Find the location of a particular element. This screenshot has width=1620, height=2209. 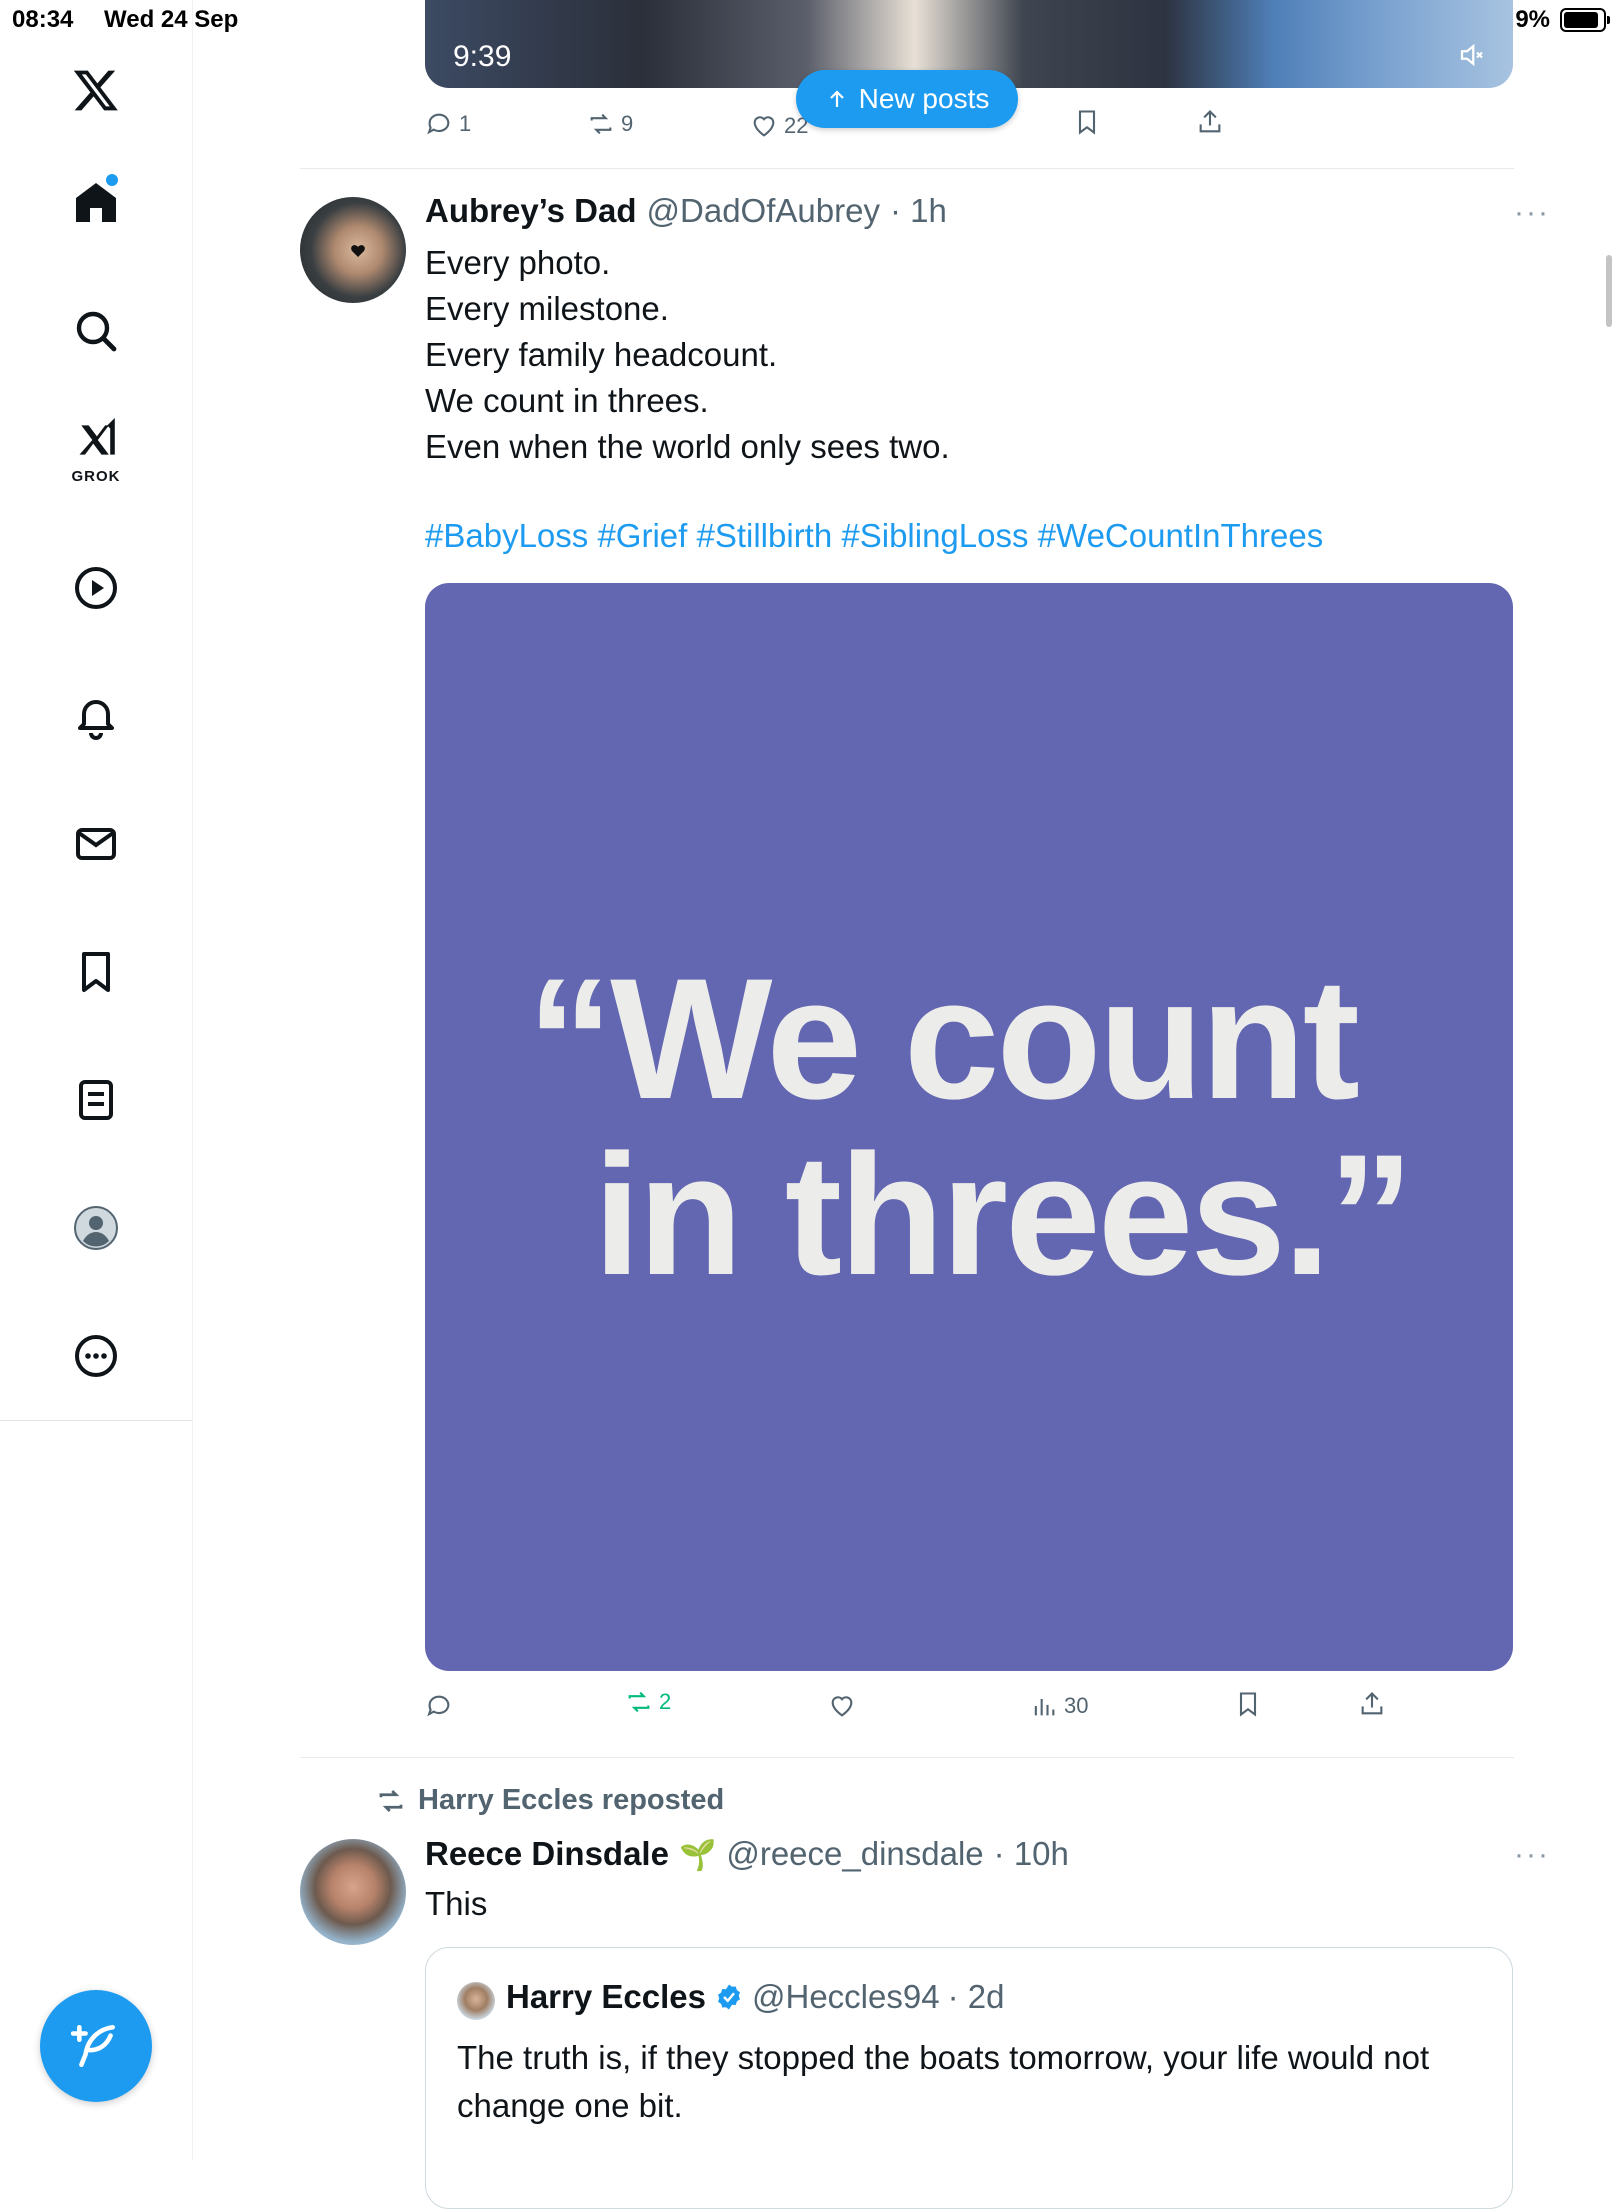

author-handle: @DadOfAubrey is located at coordinates (763, 211).